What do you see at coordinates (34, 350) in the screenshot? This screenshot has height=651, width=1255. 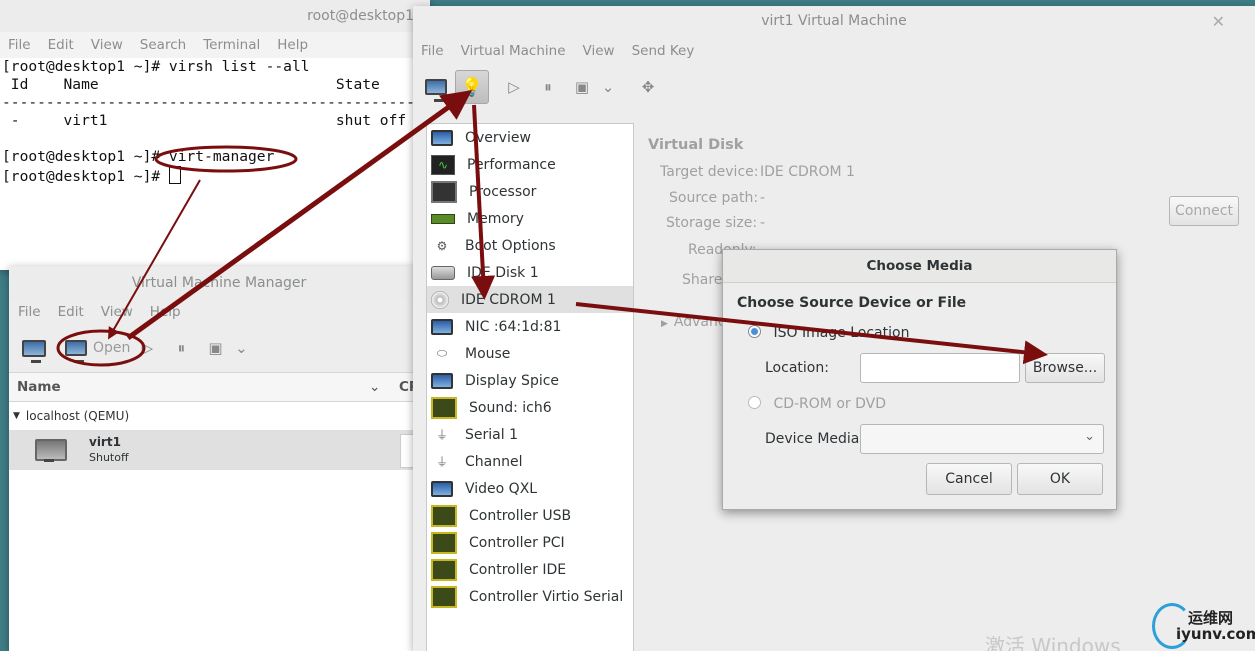 I see `new-vm-button` at bounding box center [34, 350].